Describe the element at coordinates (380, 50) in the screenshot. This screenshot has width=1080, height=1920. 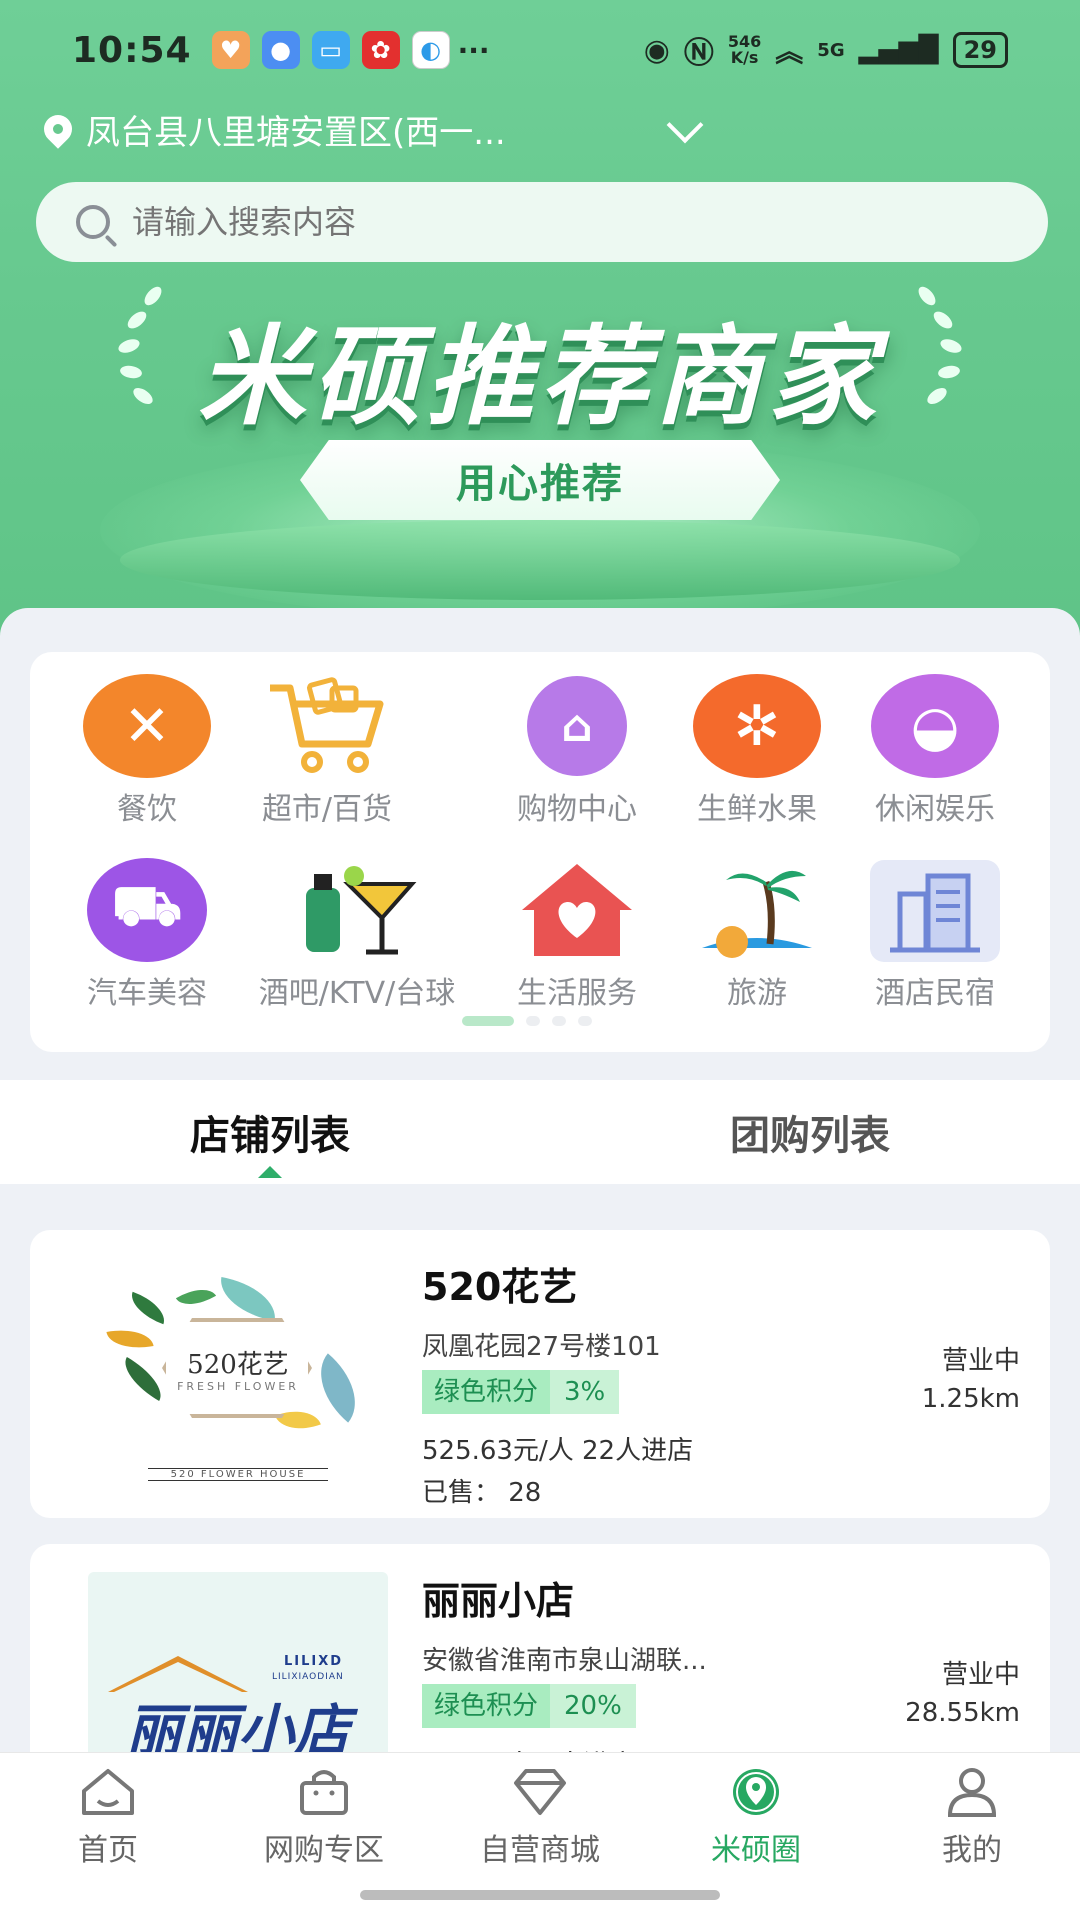
I see `flower-app-icon: ✿` at that location.